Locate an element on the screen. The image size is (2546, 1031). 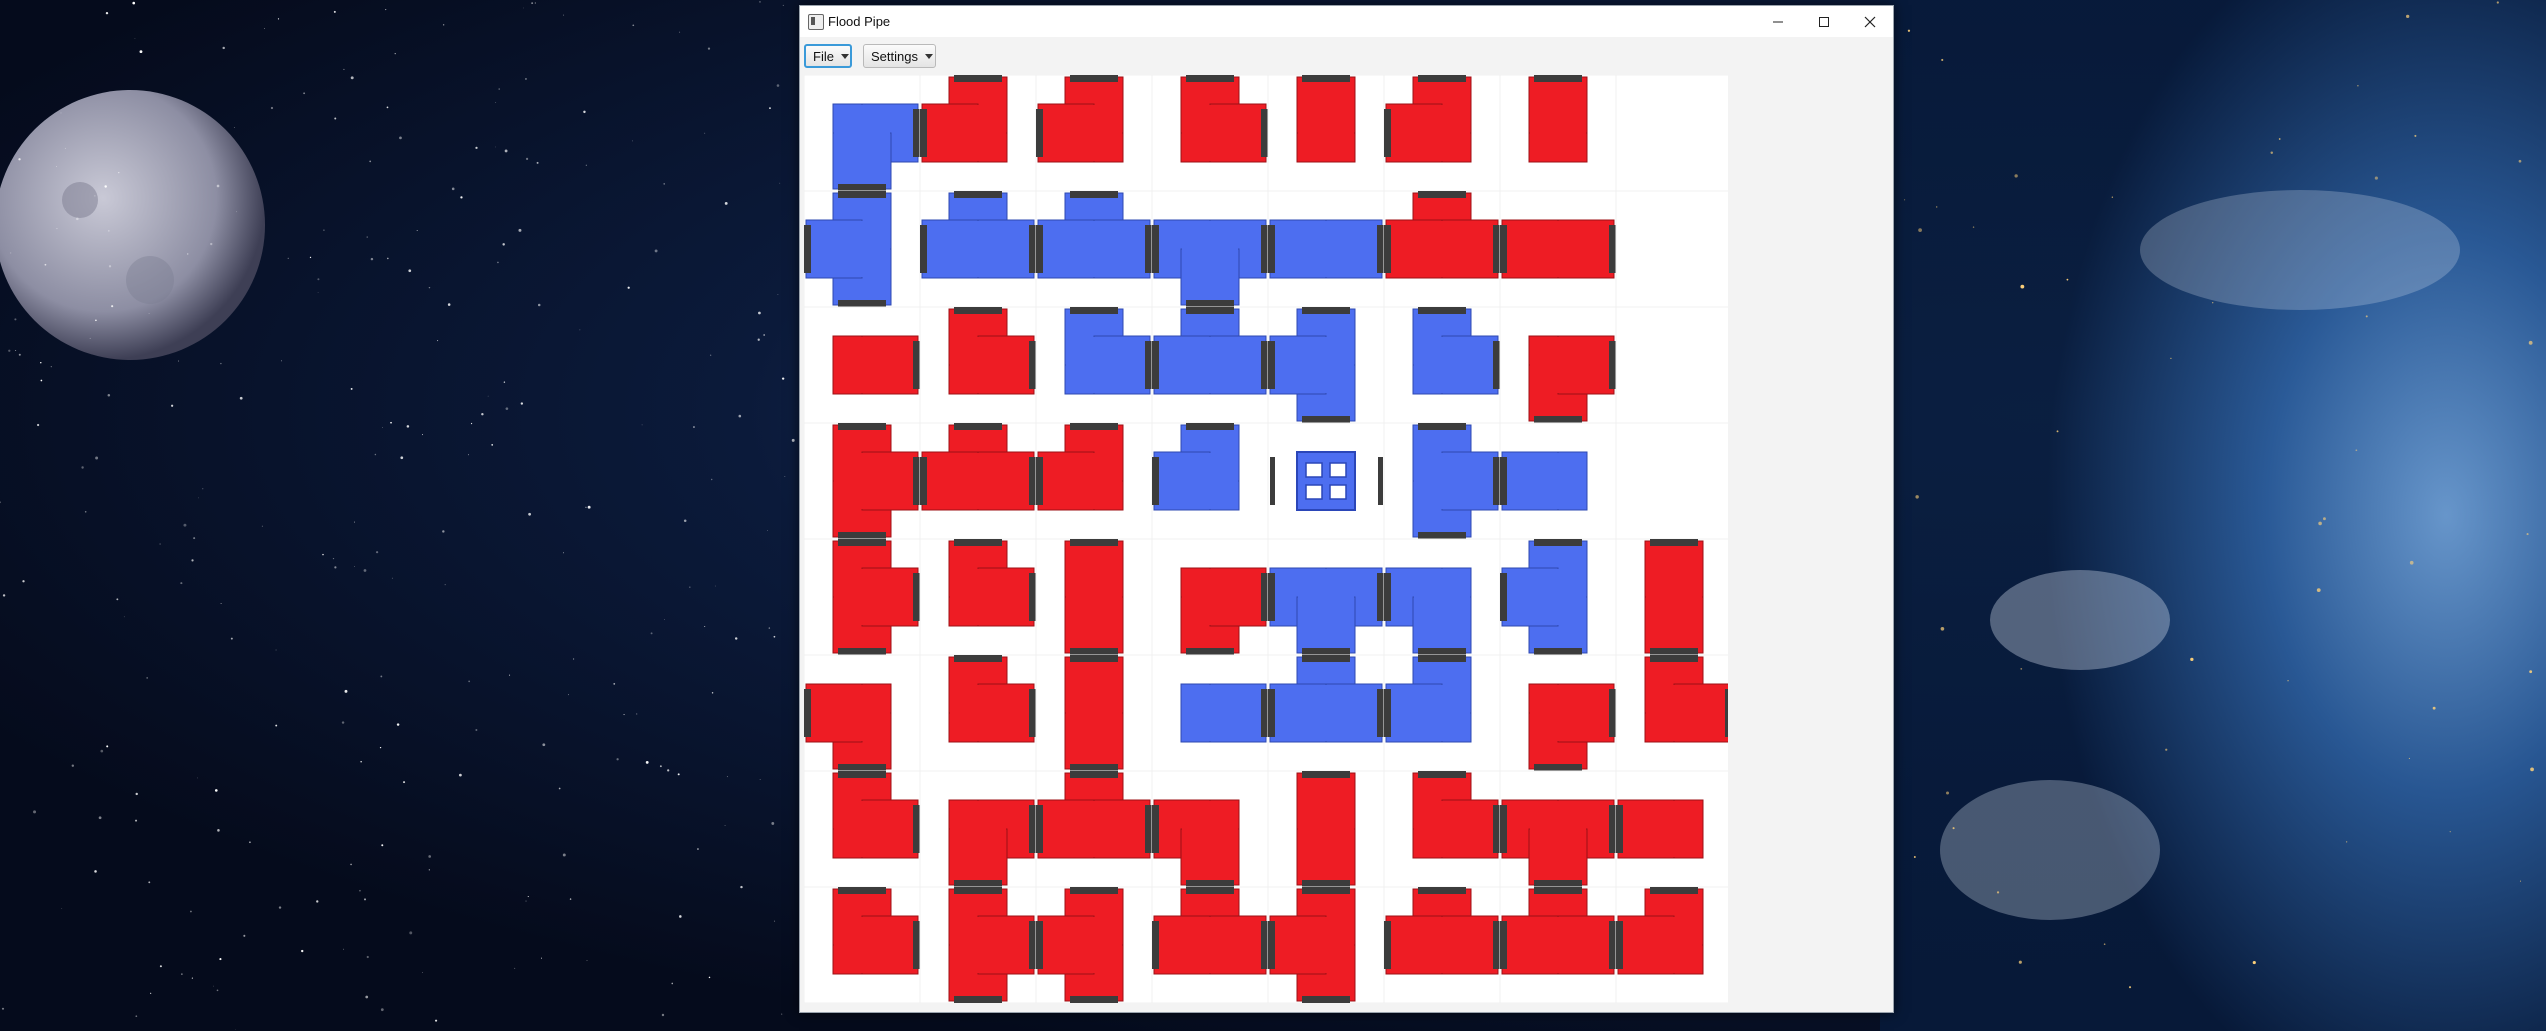
minimize-icon is located at coordinates (1778, 21).